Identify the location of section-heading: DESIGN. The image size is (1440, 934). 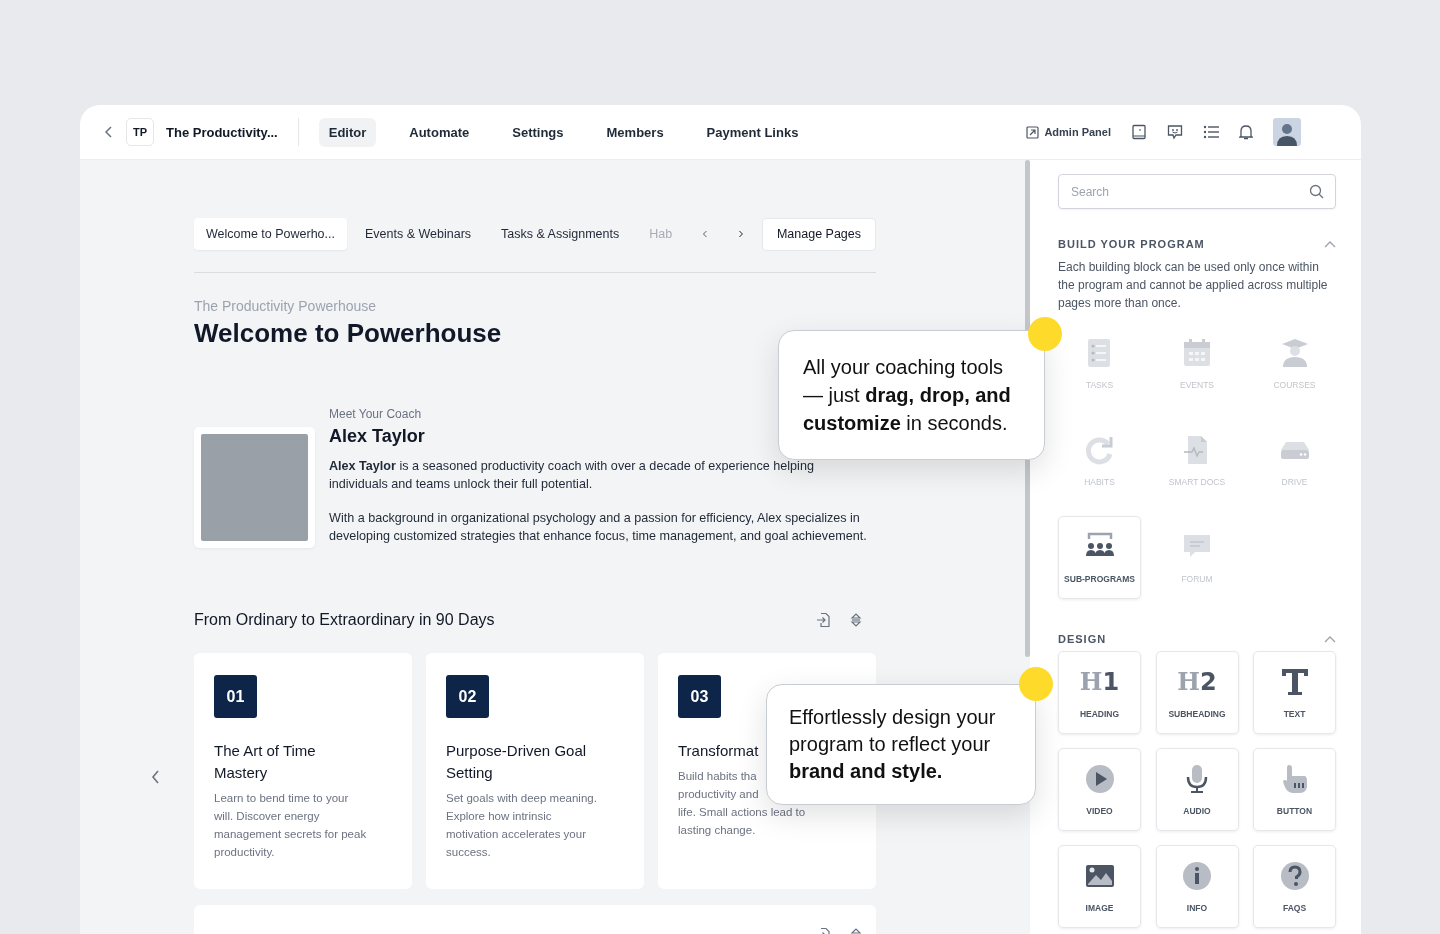
(1082, 639).